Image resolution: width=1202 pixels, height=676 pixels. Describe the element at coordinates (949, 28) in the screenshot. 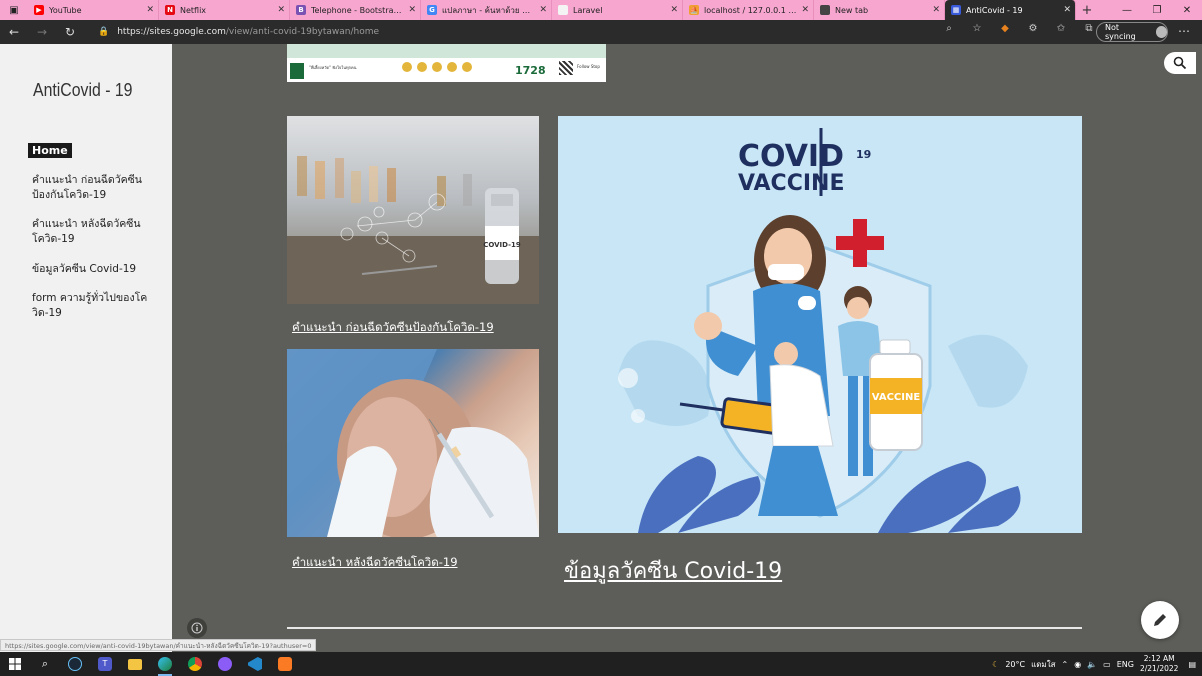

I see `zoom-icon: ⌕` at that location.